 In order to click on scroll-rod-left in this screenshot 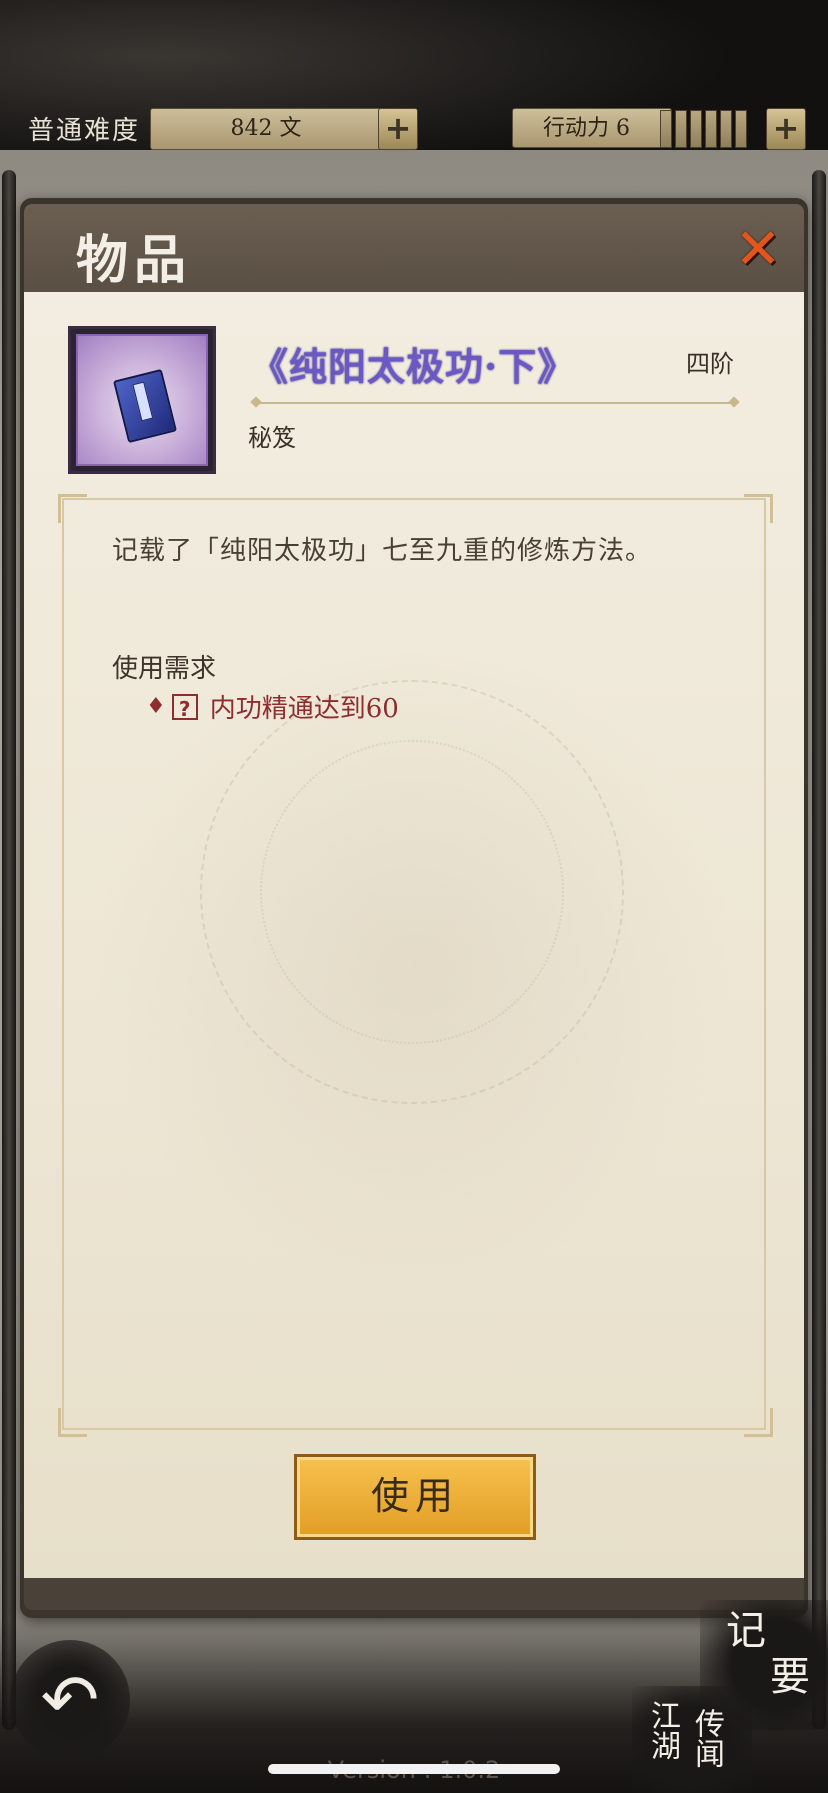, I will do `click(9, 950)`.